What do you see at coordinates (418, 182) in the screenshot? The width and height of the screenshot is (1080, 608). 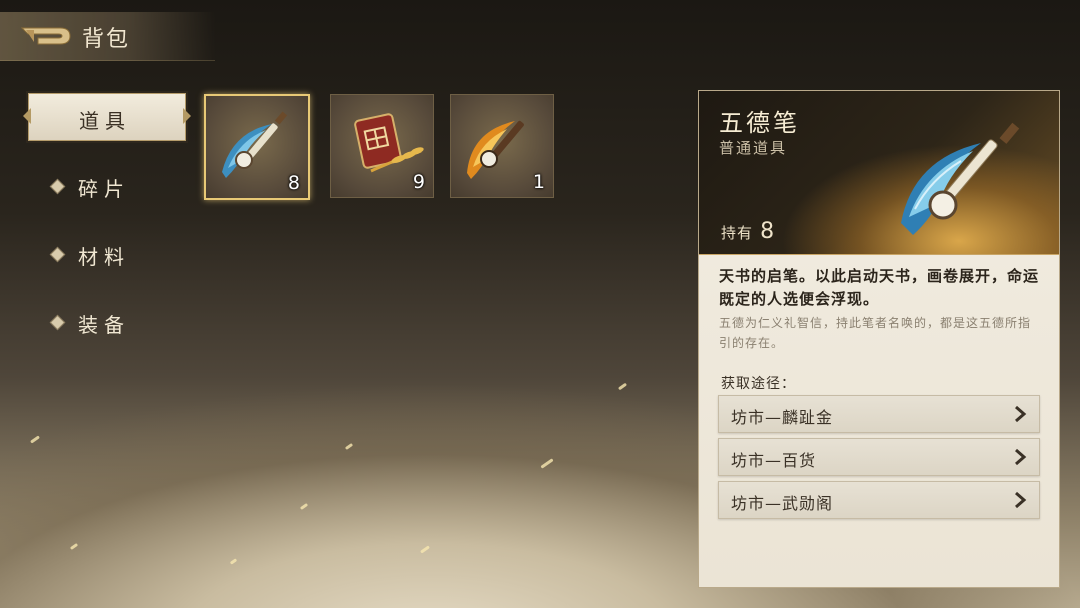 I see `item-count: 9` at bounding box center [418, 182].